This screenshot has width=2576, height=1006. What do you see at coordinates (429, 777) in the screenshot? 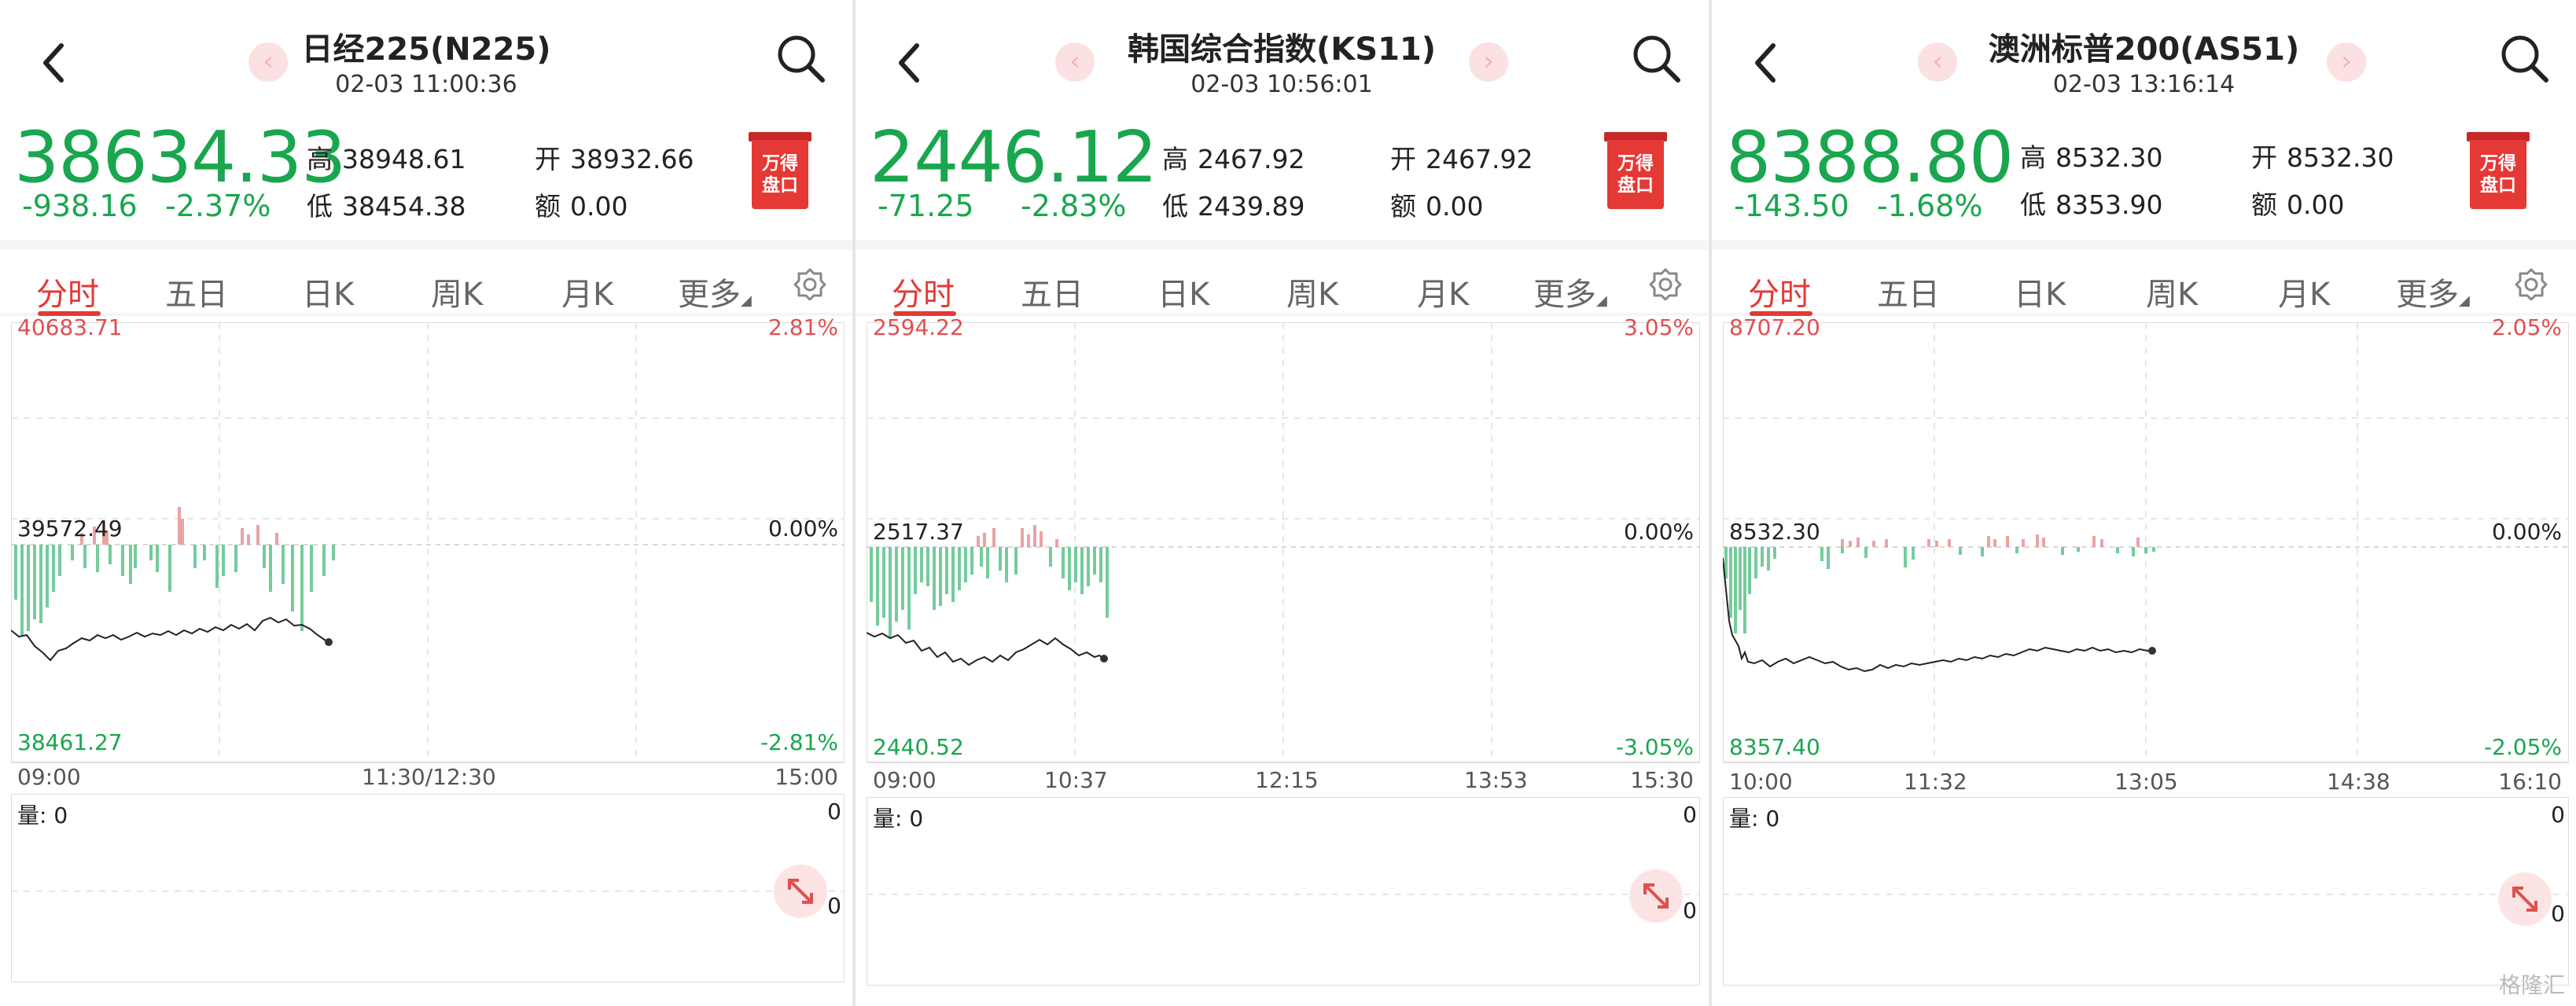
I see `time-tick: 11:30/12:30` at bounding box center [429, 777].